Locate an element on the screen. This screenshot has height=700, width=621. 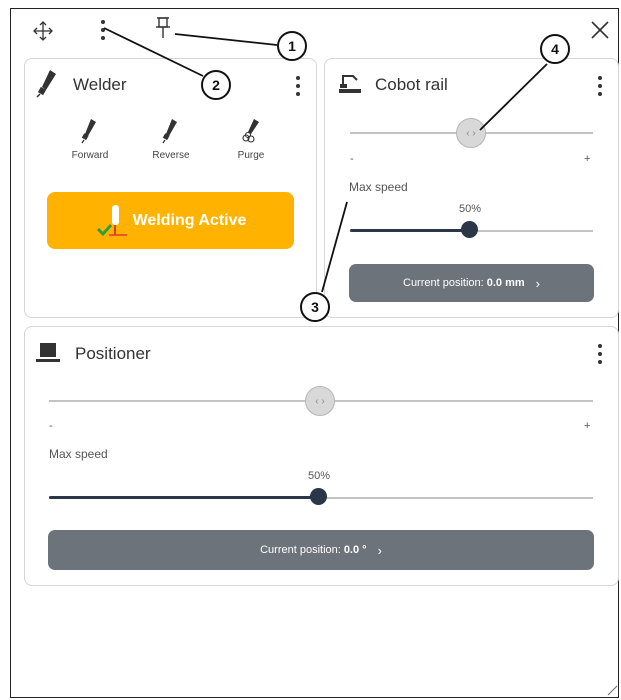
positioner-menu-kebab-icon is located at coordinates (600, 354).